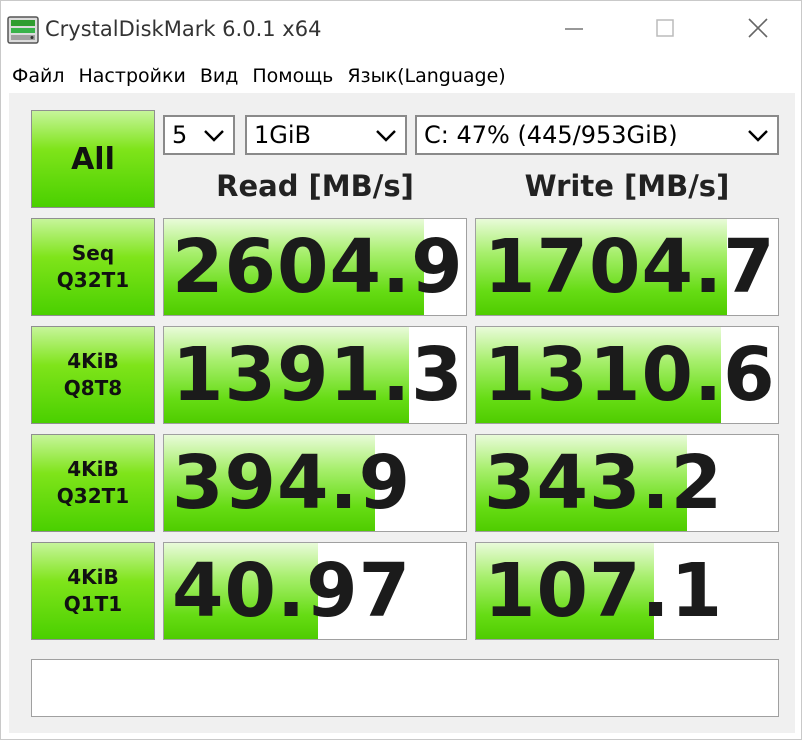 The image size is (804, 742). Describe the element at coordinates (318, 375) in the screenshot. I see `read-value: 1391.3` at that location.